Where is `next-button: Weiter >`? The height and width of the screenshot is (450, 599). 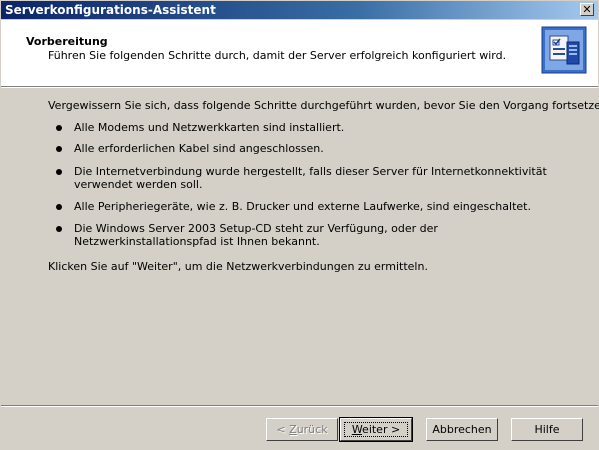 next-button: Weiter > is located at coordinates (376, 429).